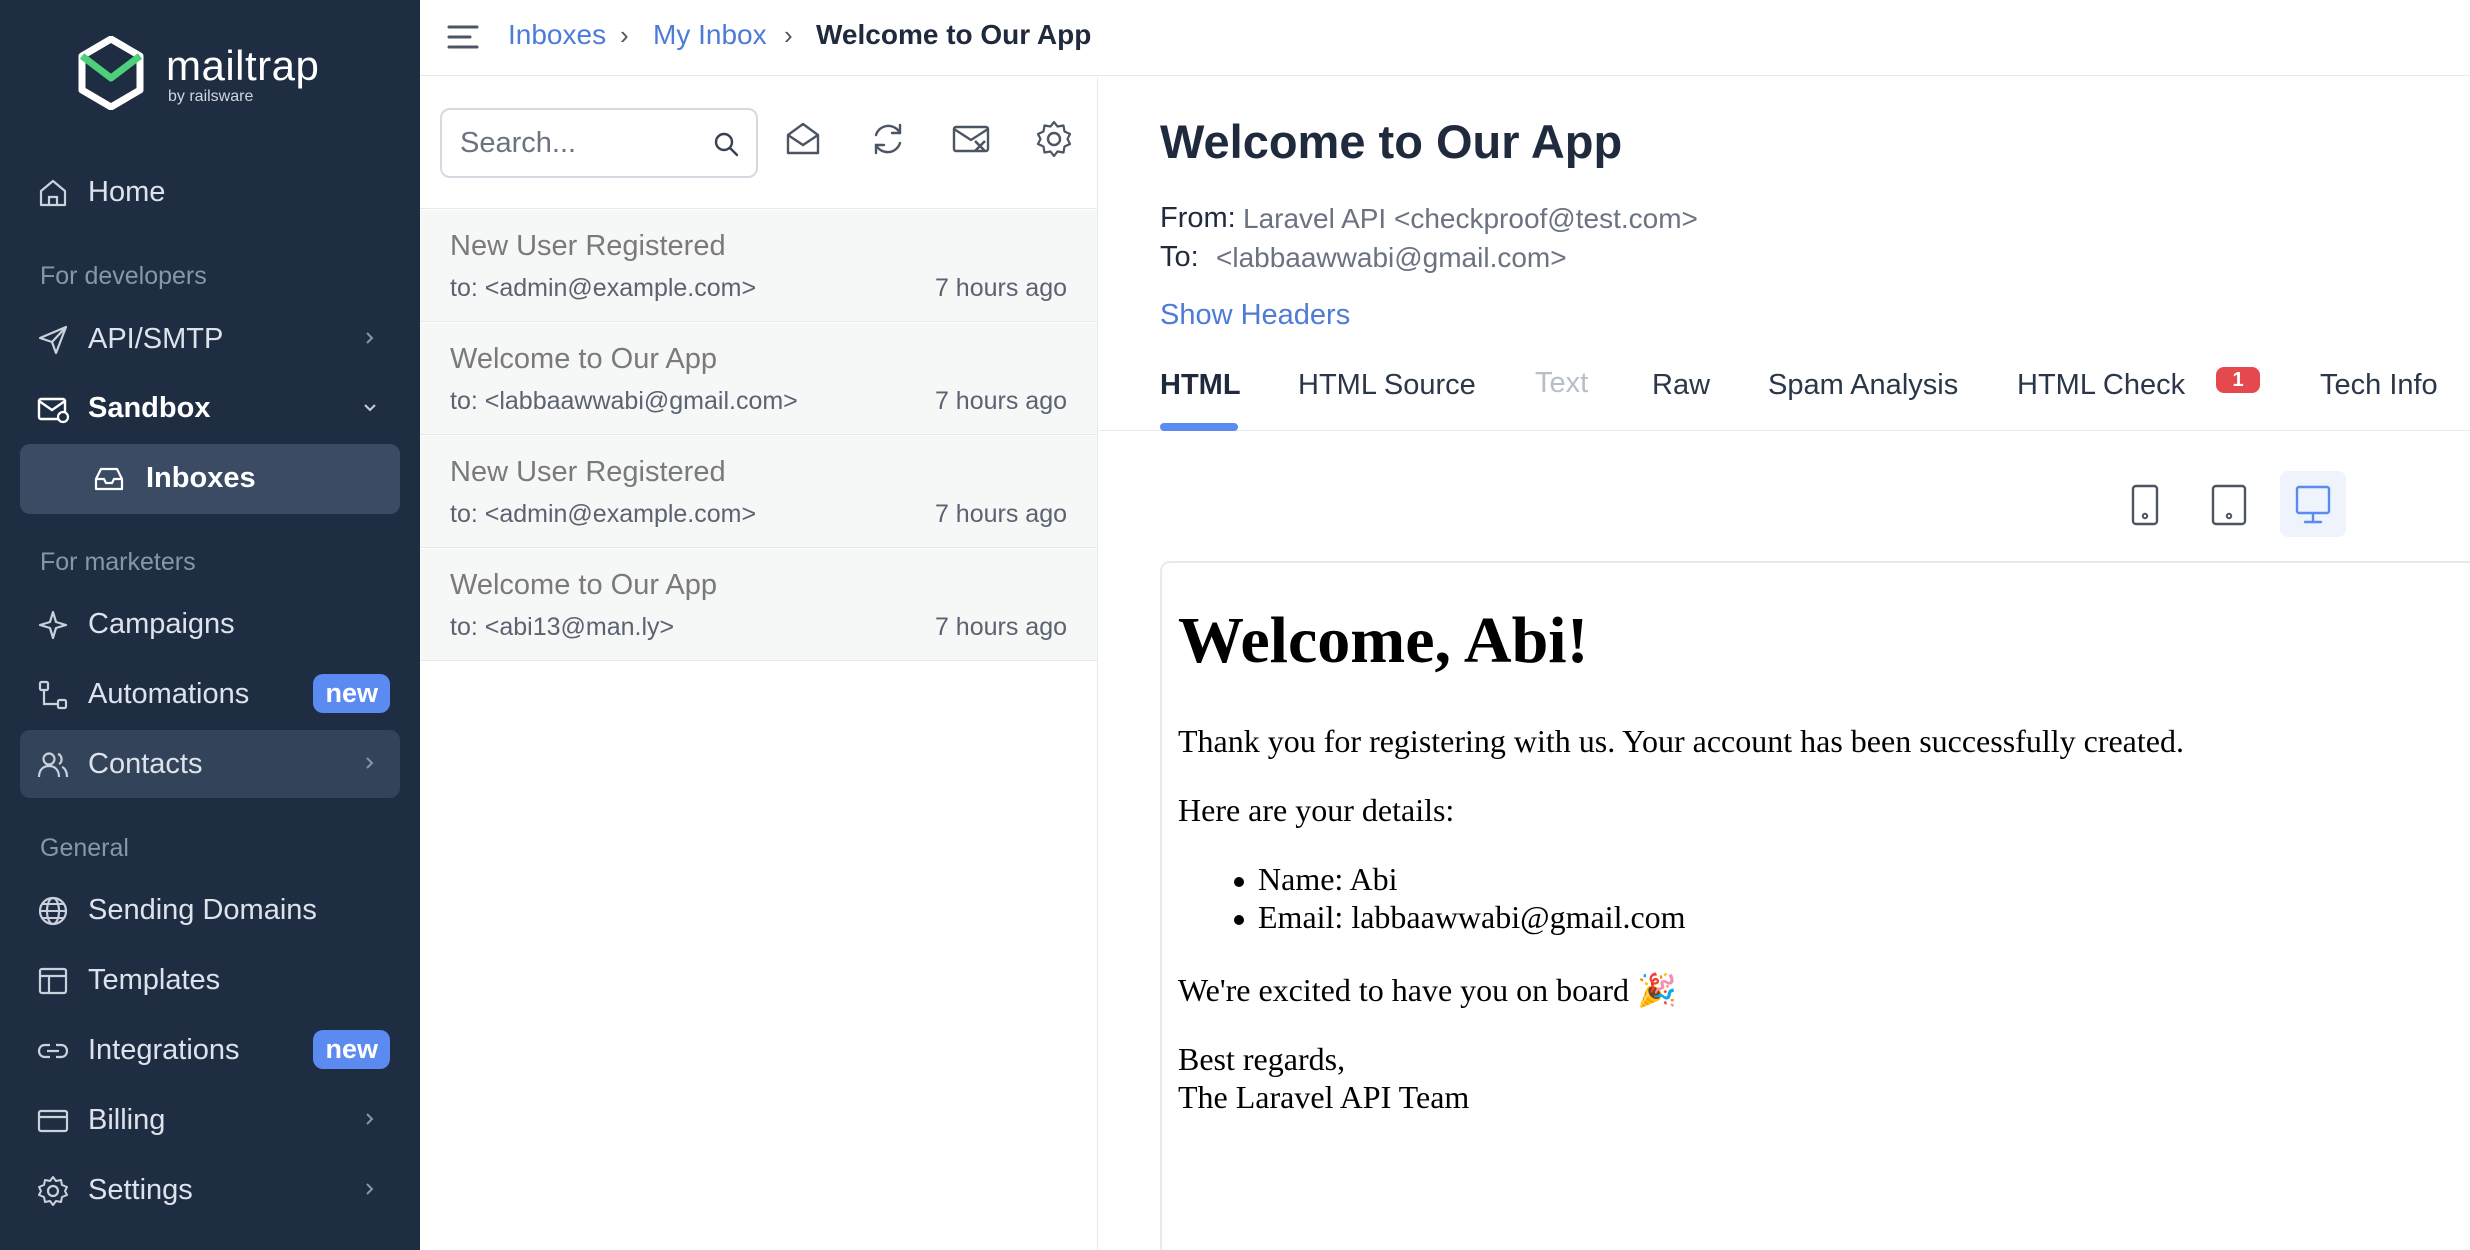 The height and width of the screenshot is (1250, 2470). What do you see at coordinates (53, 625) in the screenshot?
I see `sparkle-icon` at bounding box center [53, 625].